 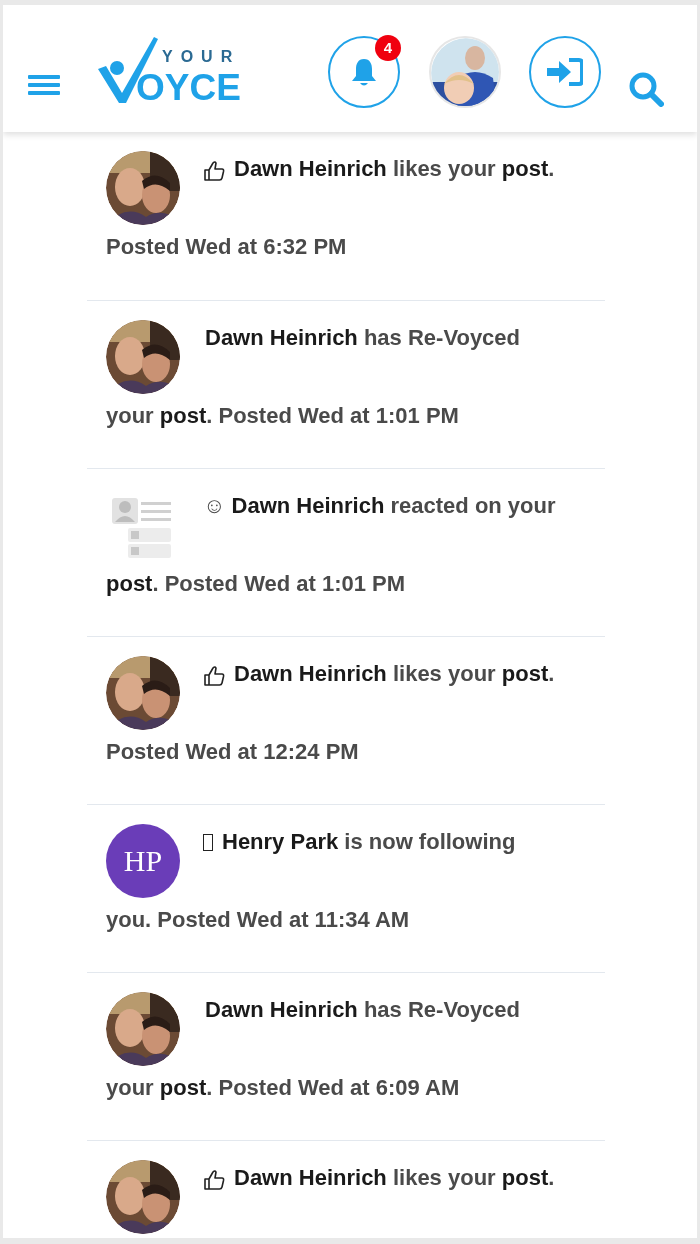 What do you see at coordinates (379, 506) in the screenshot?
I see `notification-text: ☺ Dawn Heinrich reacted on your` at bounding box center [379, 506].